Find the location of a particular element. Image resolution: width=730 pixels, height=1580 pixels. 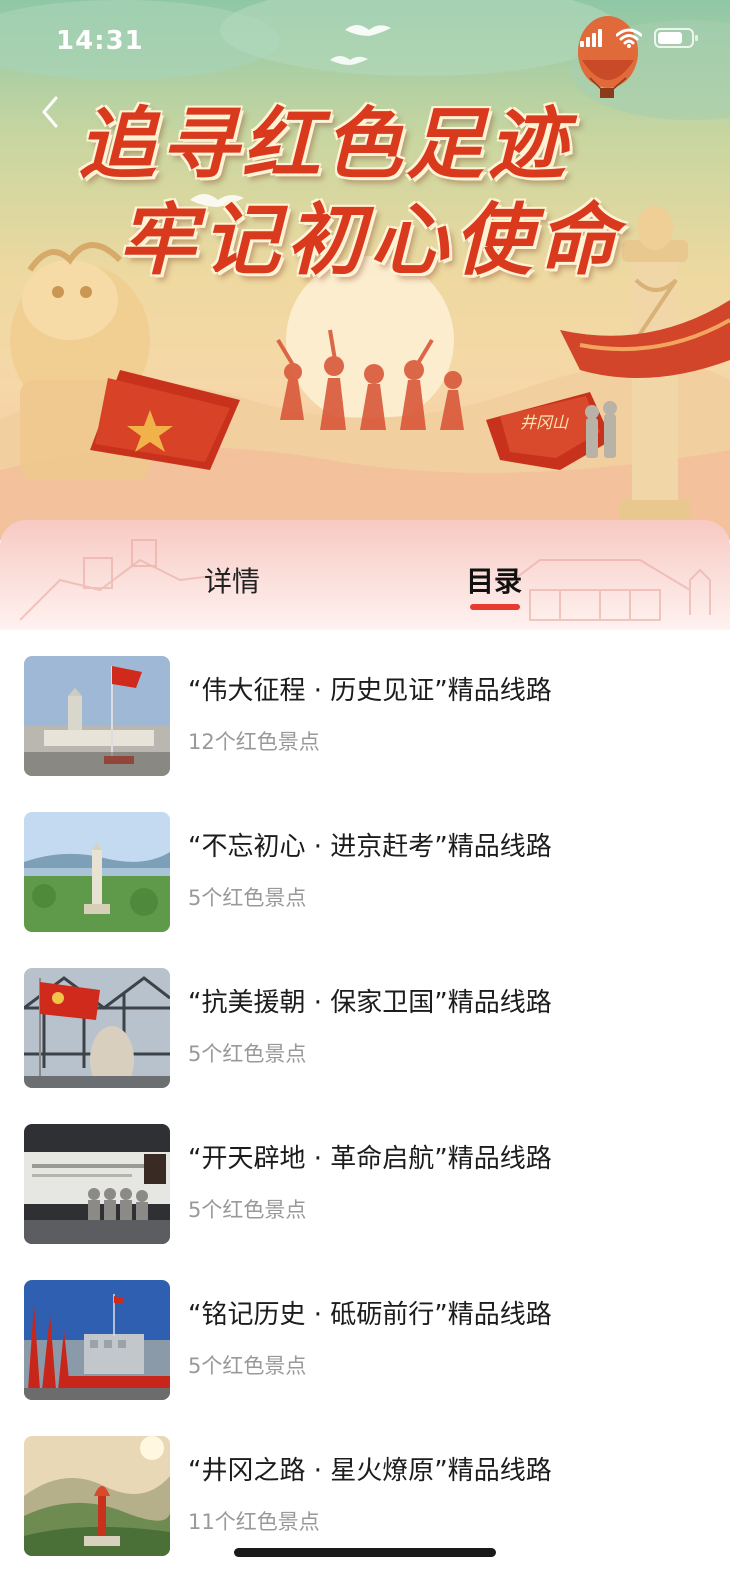

route-spot-count: 11个红色景点 is located at coordinates (254, 1522).